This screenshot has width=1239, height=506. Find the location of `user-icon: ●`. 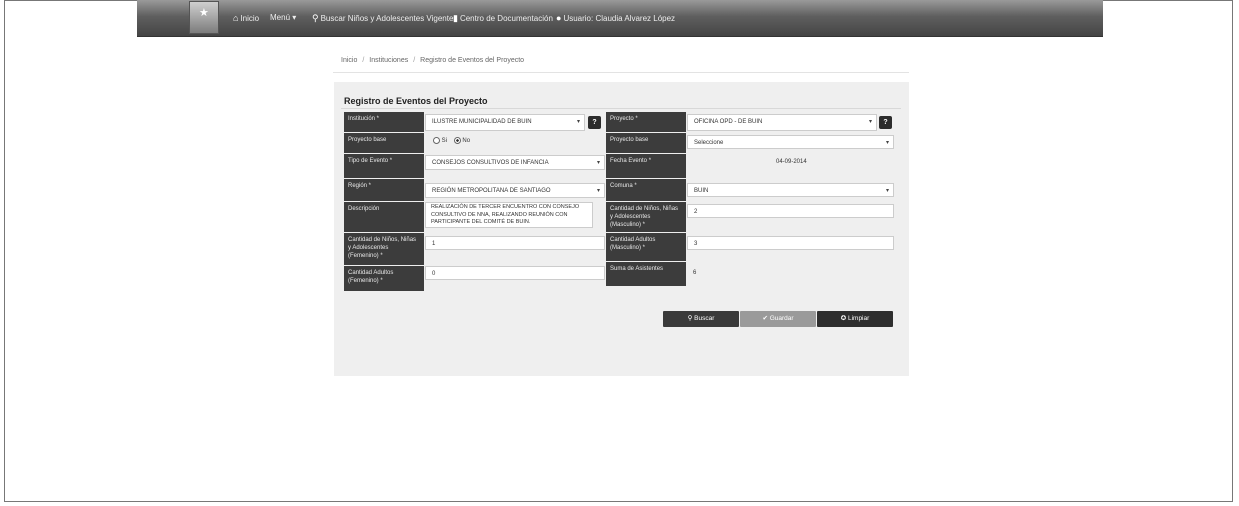

user-icon: ● is located at coordinates (559, 18).